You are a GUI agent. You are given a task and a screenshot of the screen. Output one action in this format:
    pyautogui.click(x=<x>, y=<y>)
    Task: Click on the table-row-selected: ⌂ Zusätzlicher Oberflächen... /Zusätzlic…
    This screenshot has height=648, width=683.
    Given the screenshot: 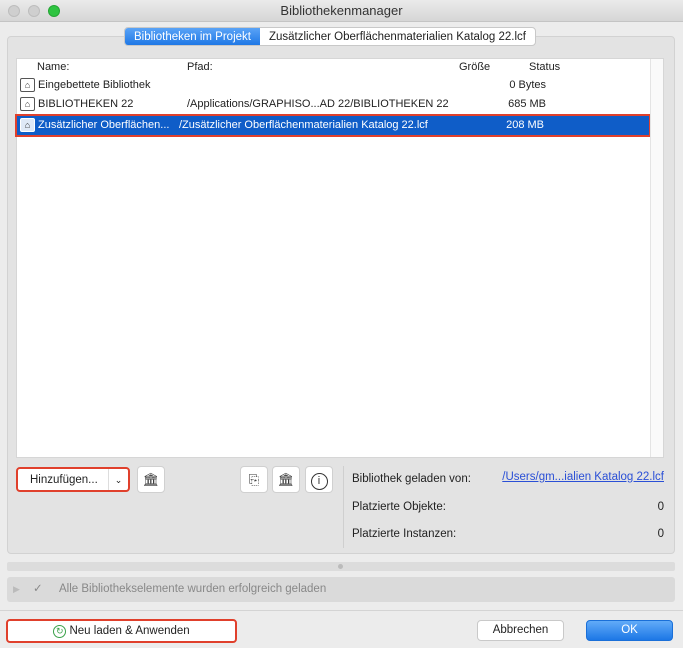 What is the action you would take?
    pyautogui.click(x=333, y=125)
    